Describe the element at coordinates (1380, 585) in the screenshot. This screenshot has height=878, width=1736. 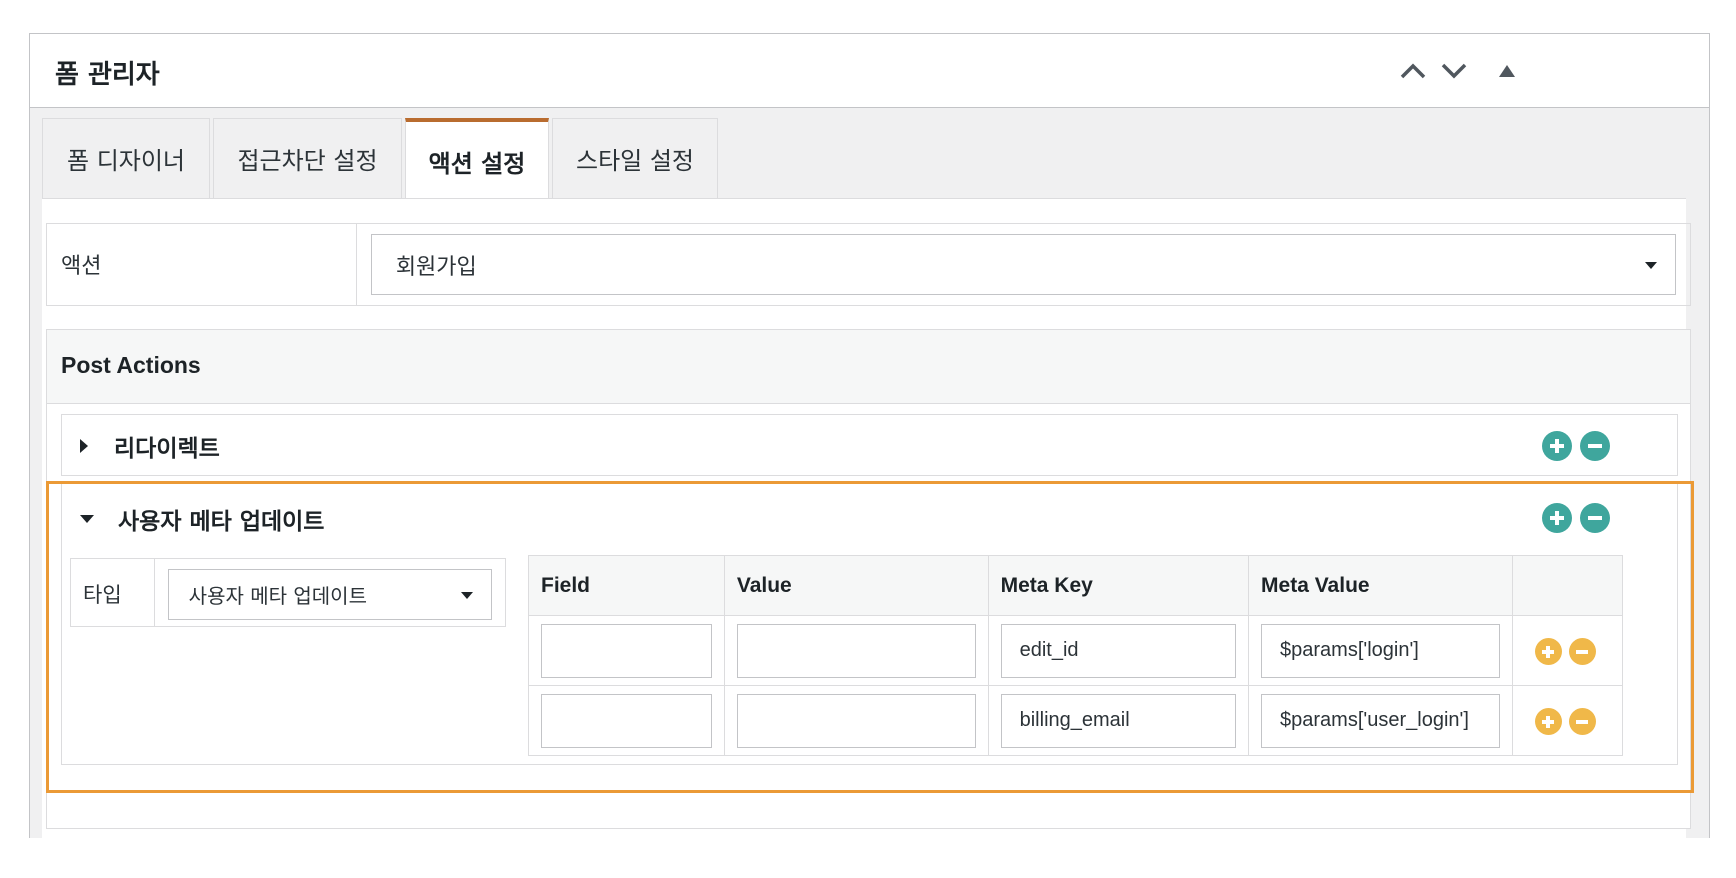
I see `column-header: Meta Value` at that location.